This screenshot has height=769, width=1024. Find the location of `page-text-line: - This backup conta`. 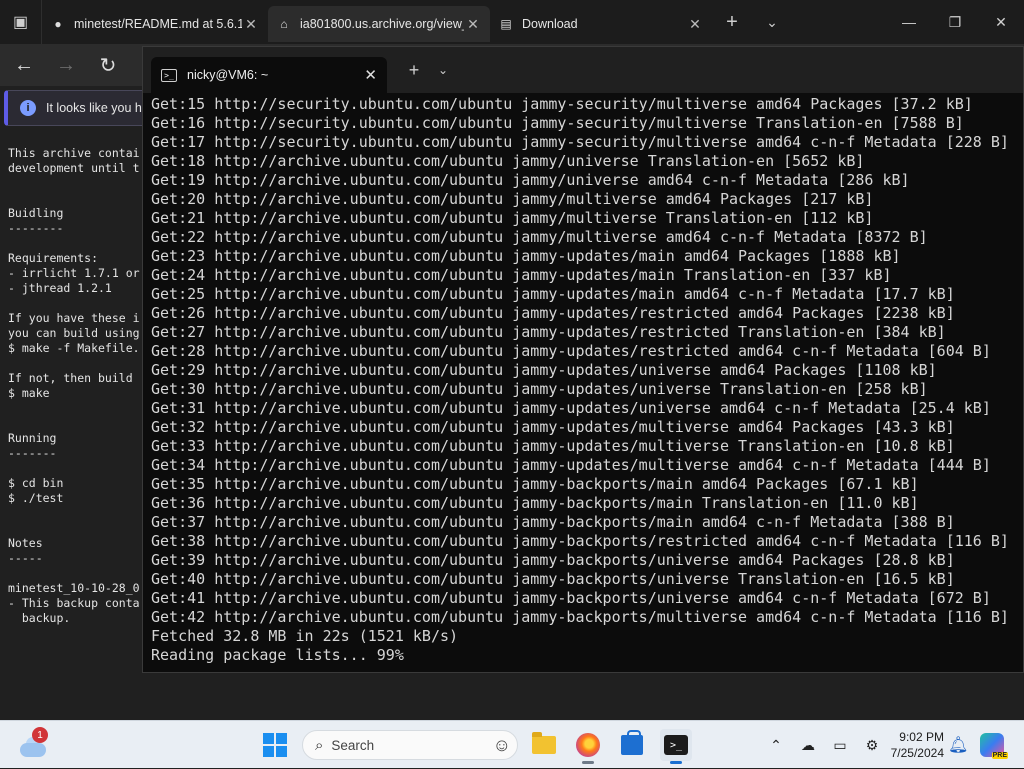

page-text-line: - This backup conta is located at coordinates (74, 603).